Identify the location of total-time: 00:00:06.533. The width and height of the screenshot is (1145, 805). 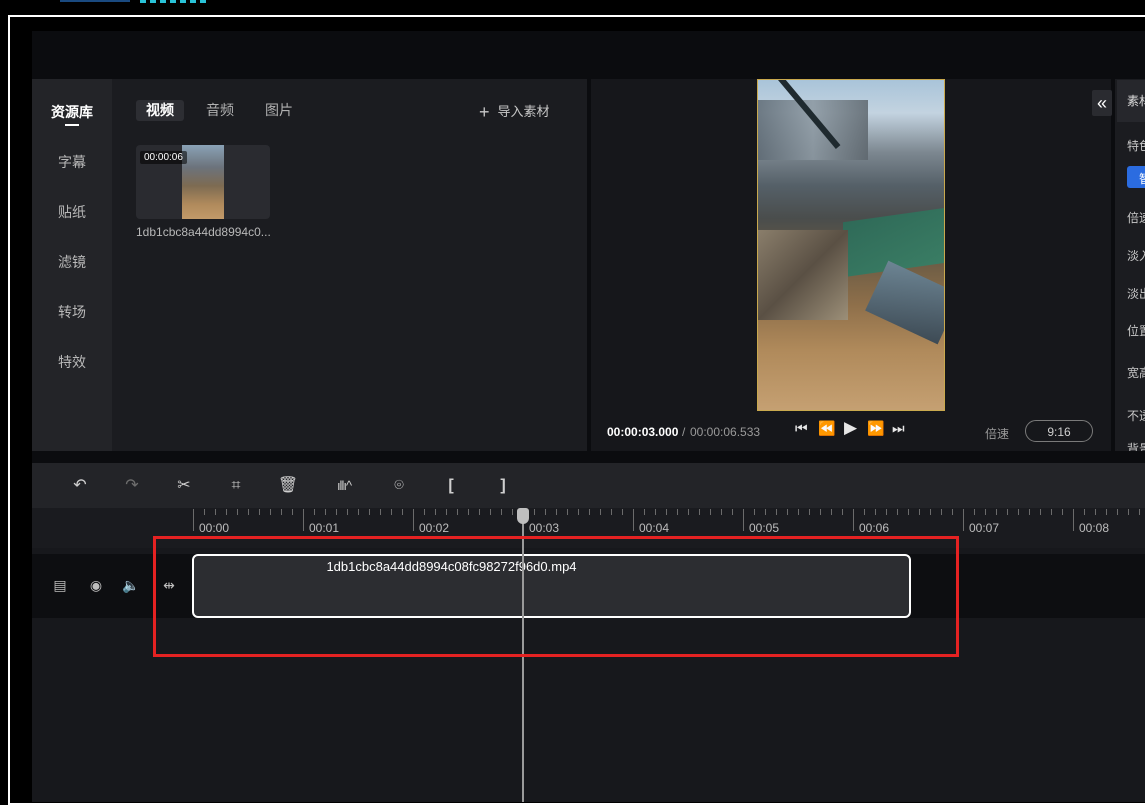
(725, 432).